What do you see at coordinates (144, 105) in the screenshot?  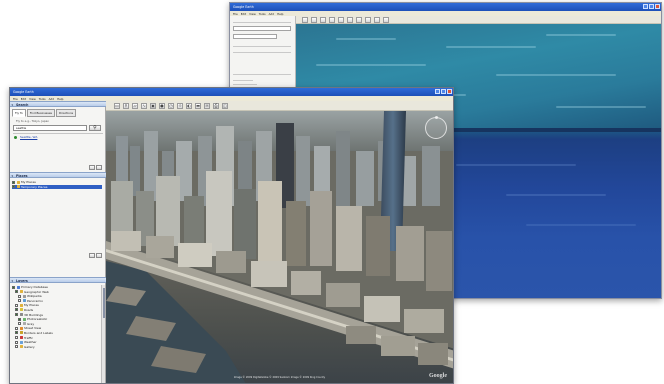 I see `path-icon: ∿` at bounding box center [144, 105].